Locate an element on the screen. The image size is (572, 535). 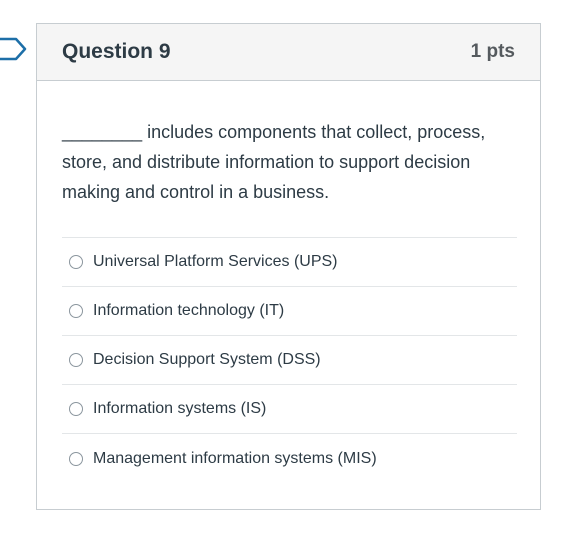
answer-option-dss: Decision Support System (DSS) is located at coordinates (289, 360).